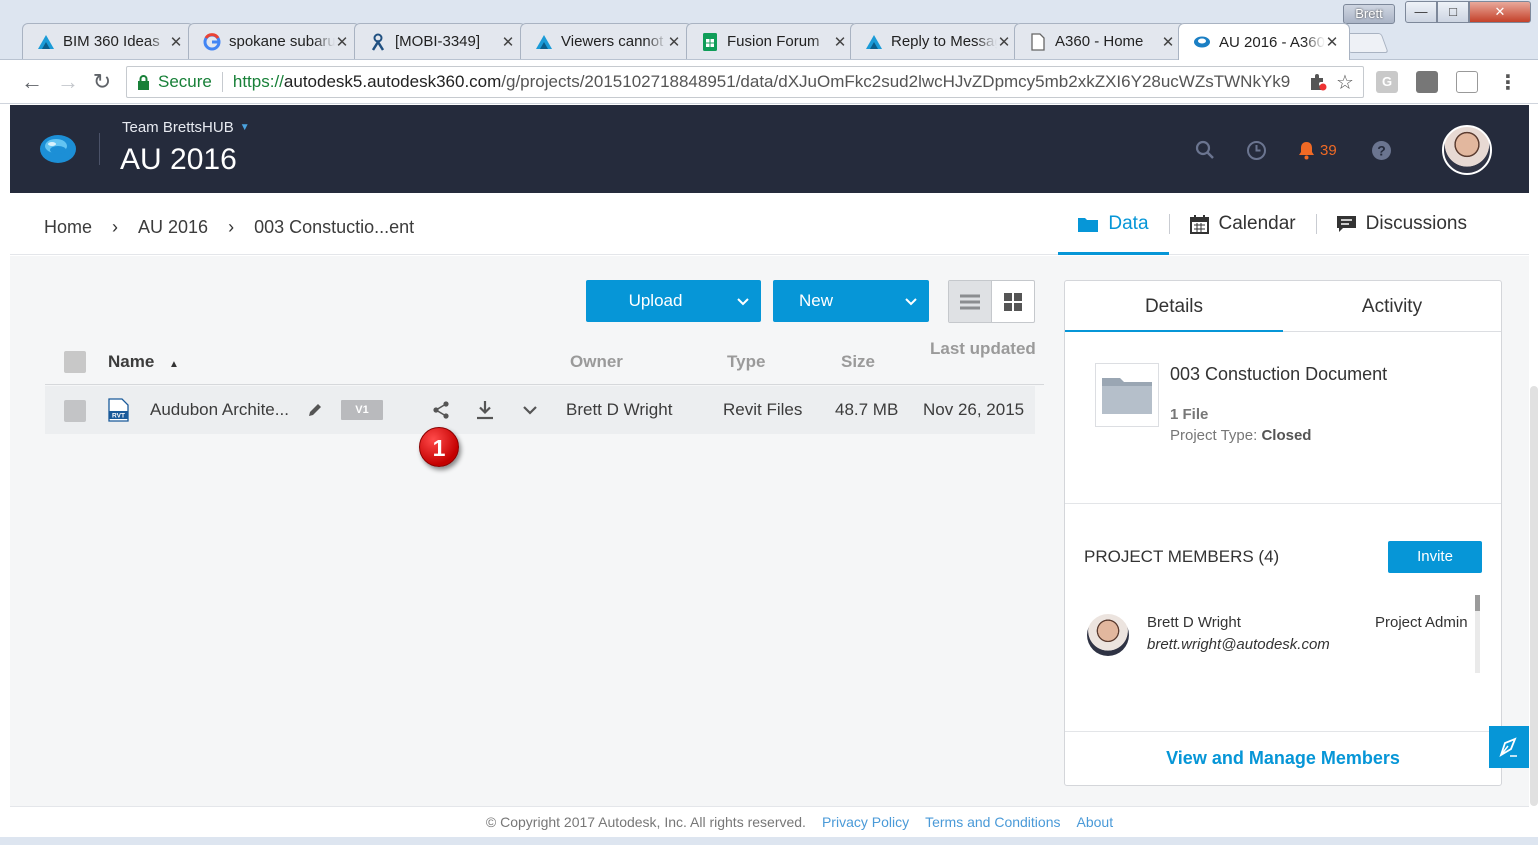  I want to click on select-all-checkbox, so click(75, 362).